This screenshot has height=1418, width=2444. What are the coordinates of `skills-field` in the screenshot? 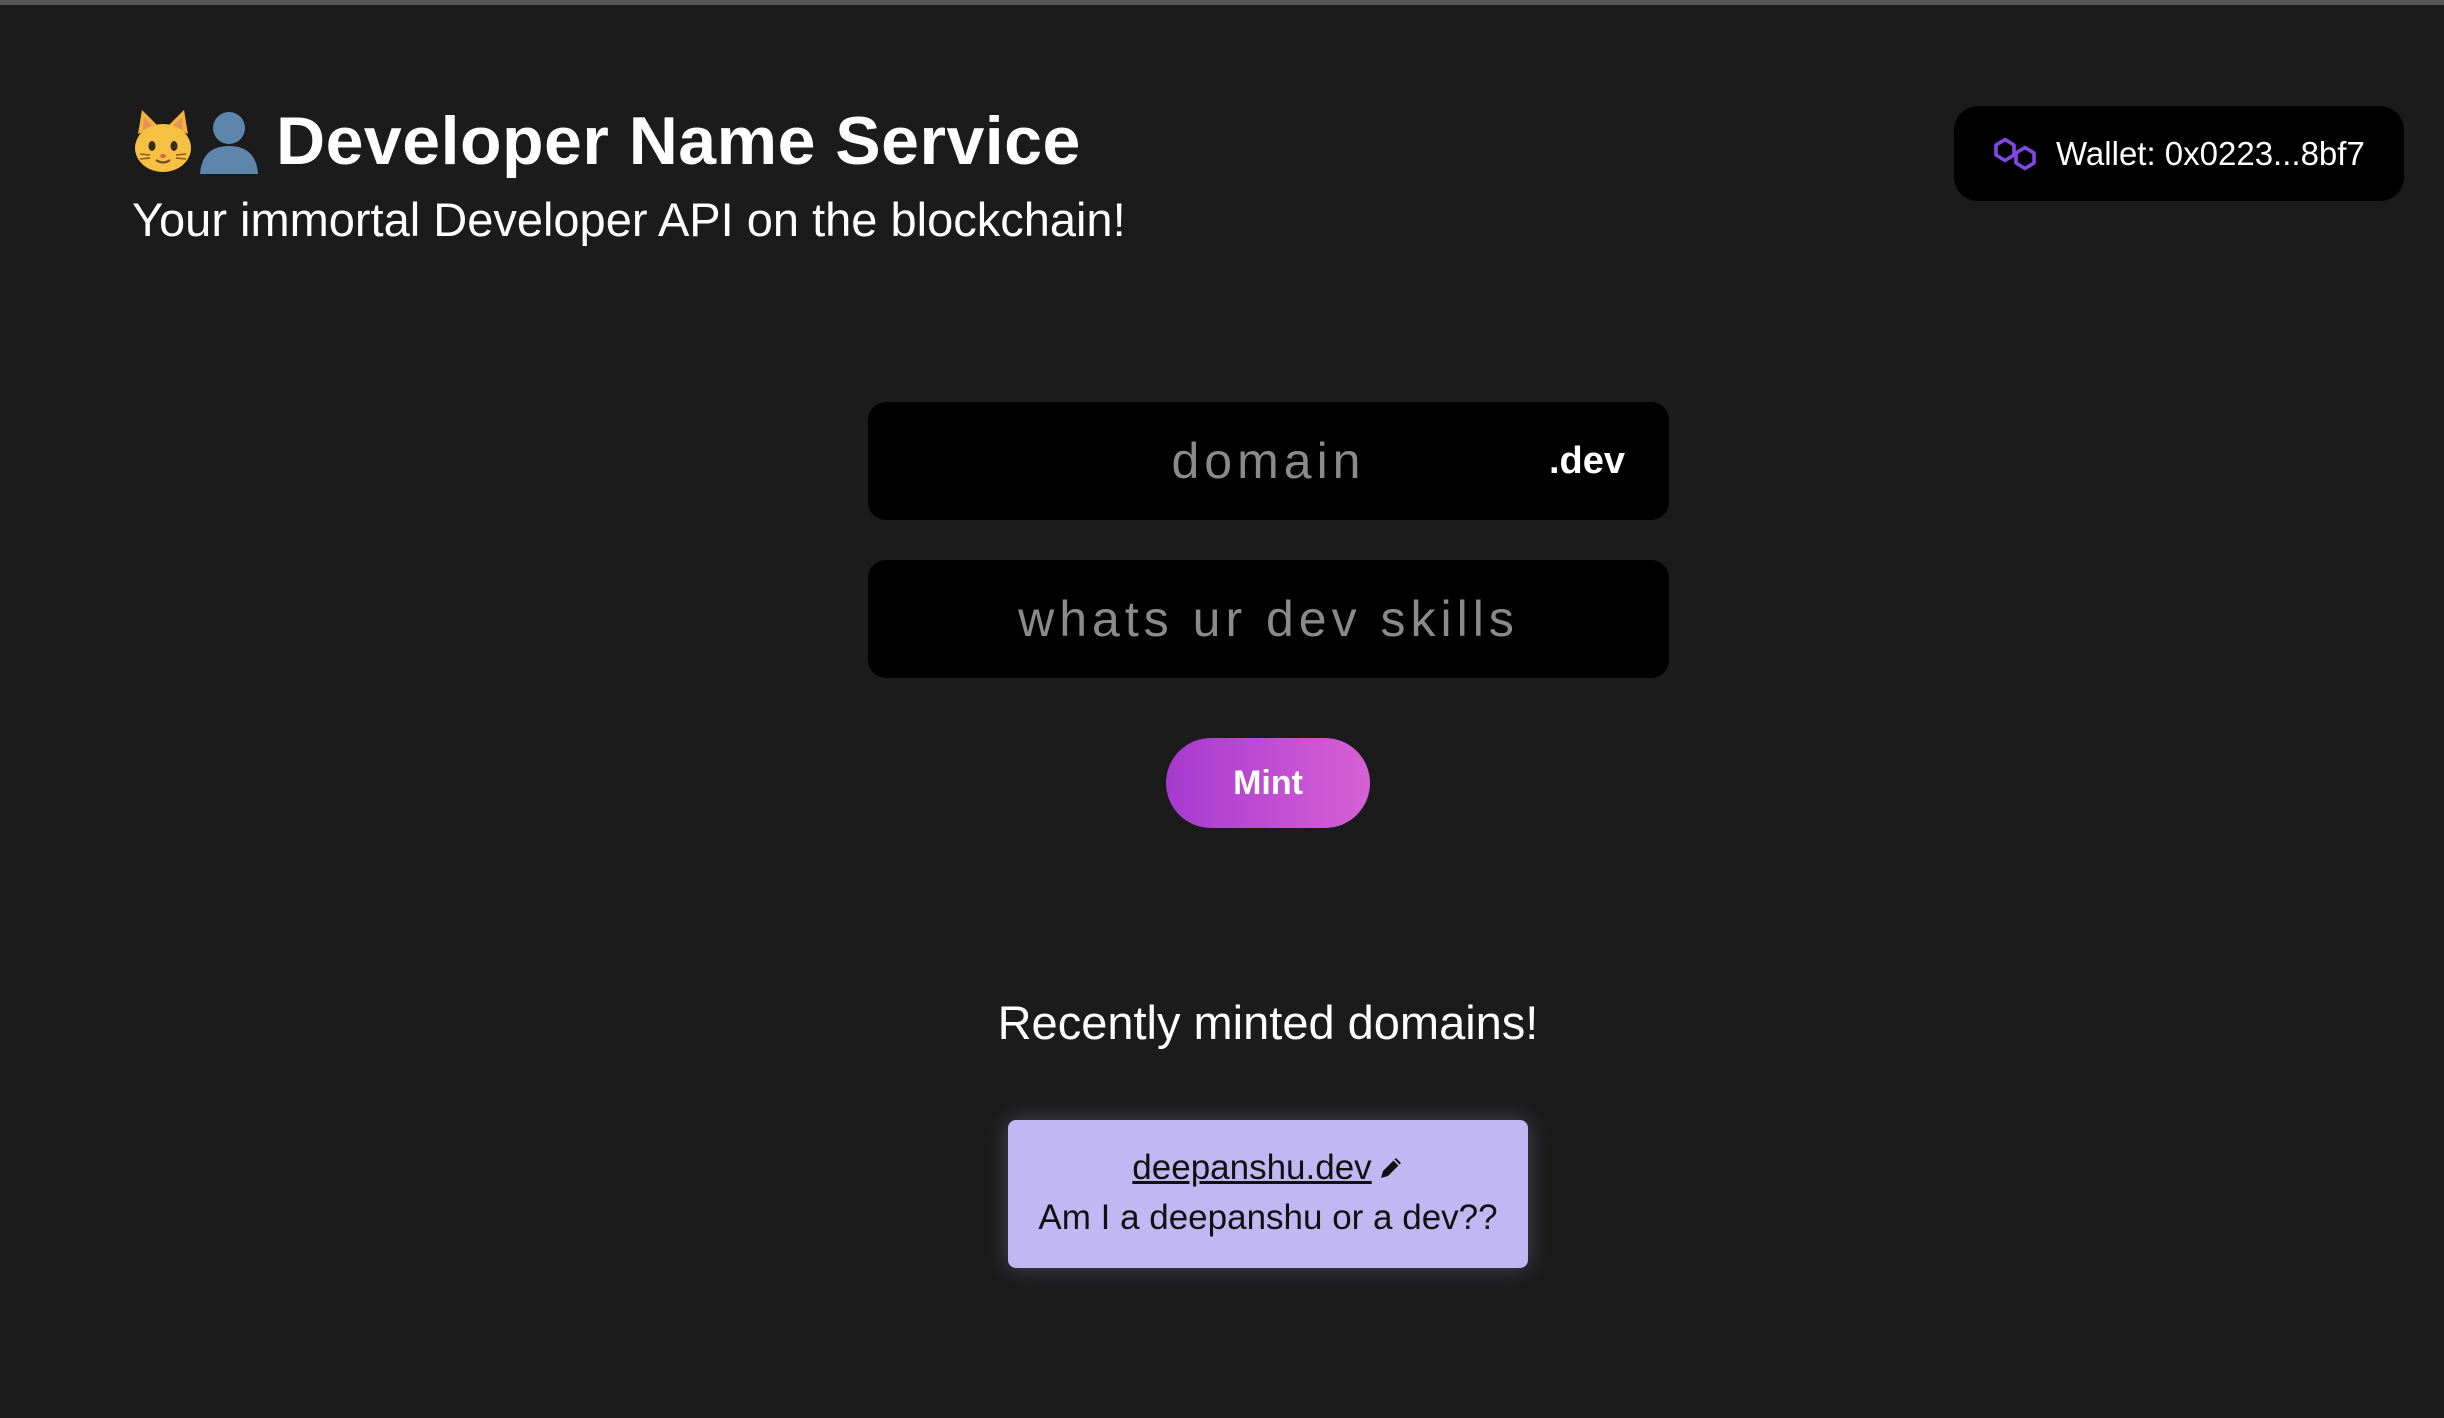 It's located at (1268, 619).